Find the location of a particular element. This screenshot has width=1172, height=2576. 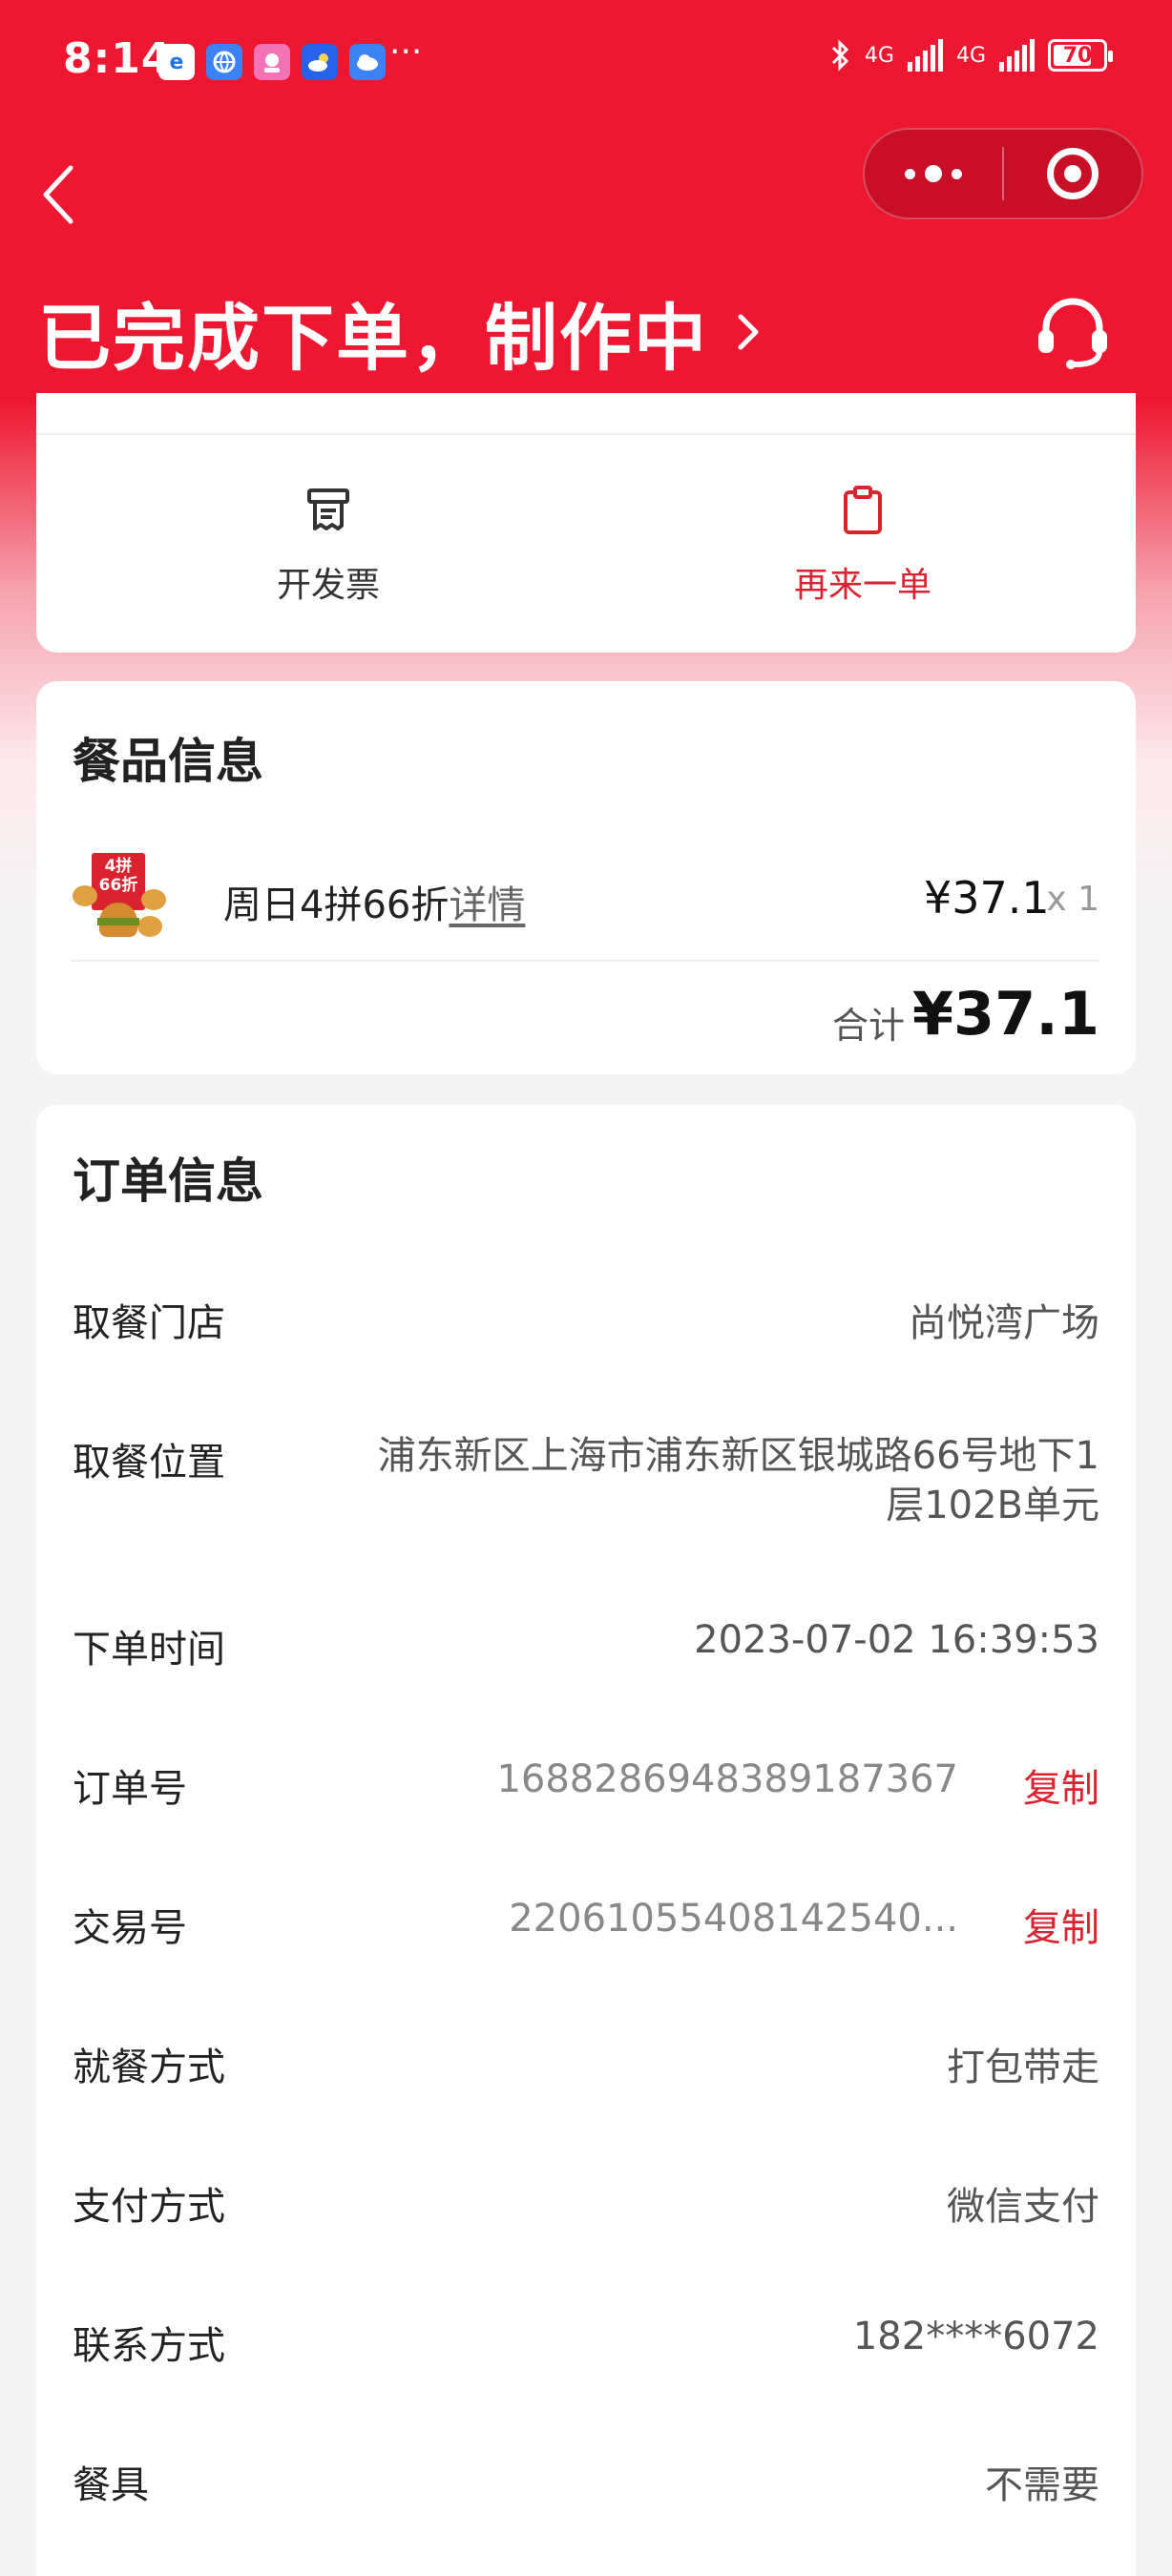

reorder-button: 再来一单 is located at coordinates (863, 546).